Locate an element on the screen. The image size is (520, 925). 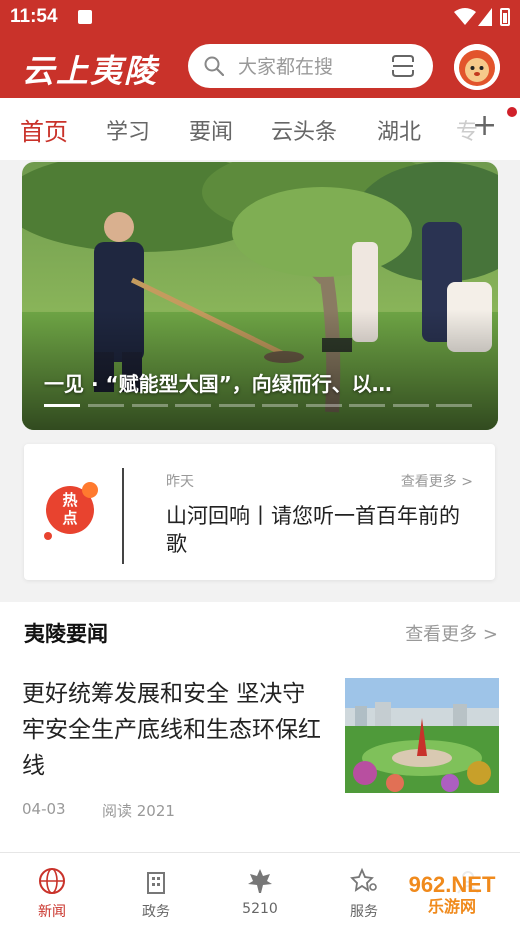
tab-study: 学习 is located at coordinates (128, 130).